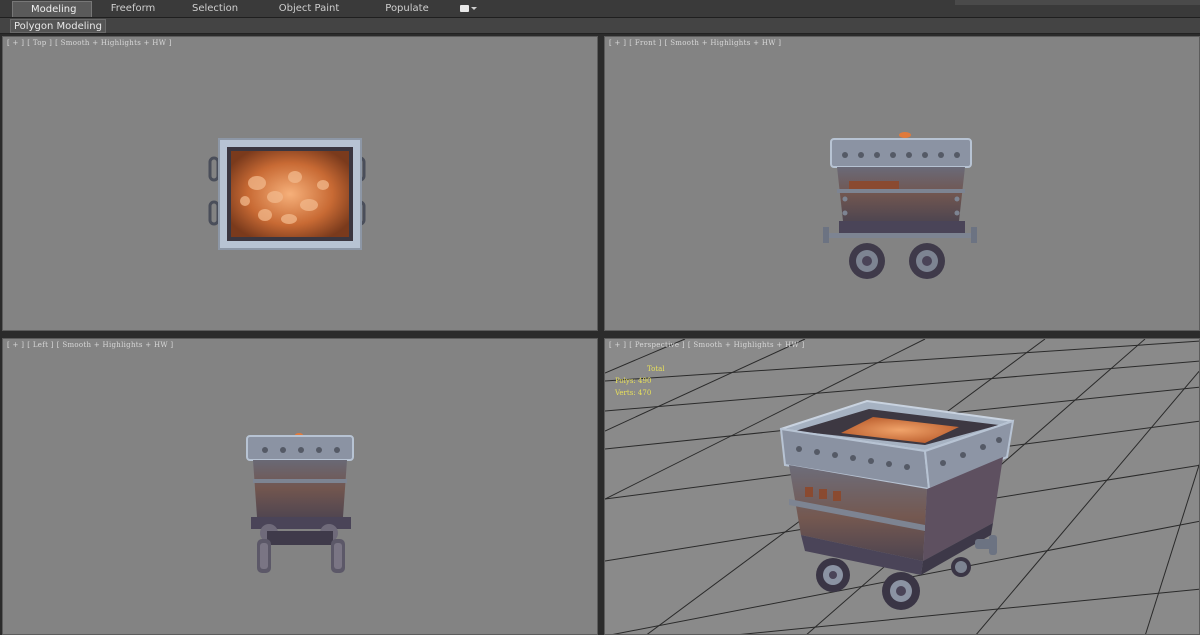 The height and width of the screenshot is (635, 1200). What do you see at coordinates (897, 261) in the screenshot?
I see `cart-wheels` at bounding box center [897, 261].